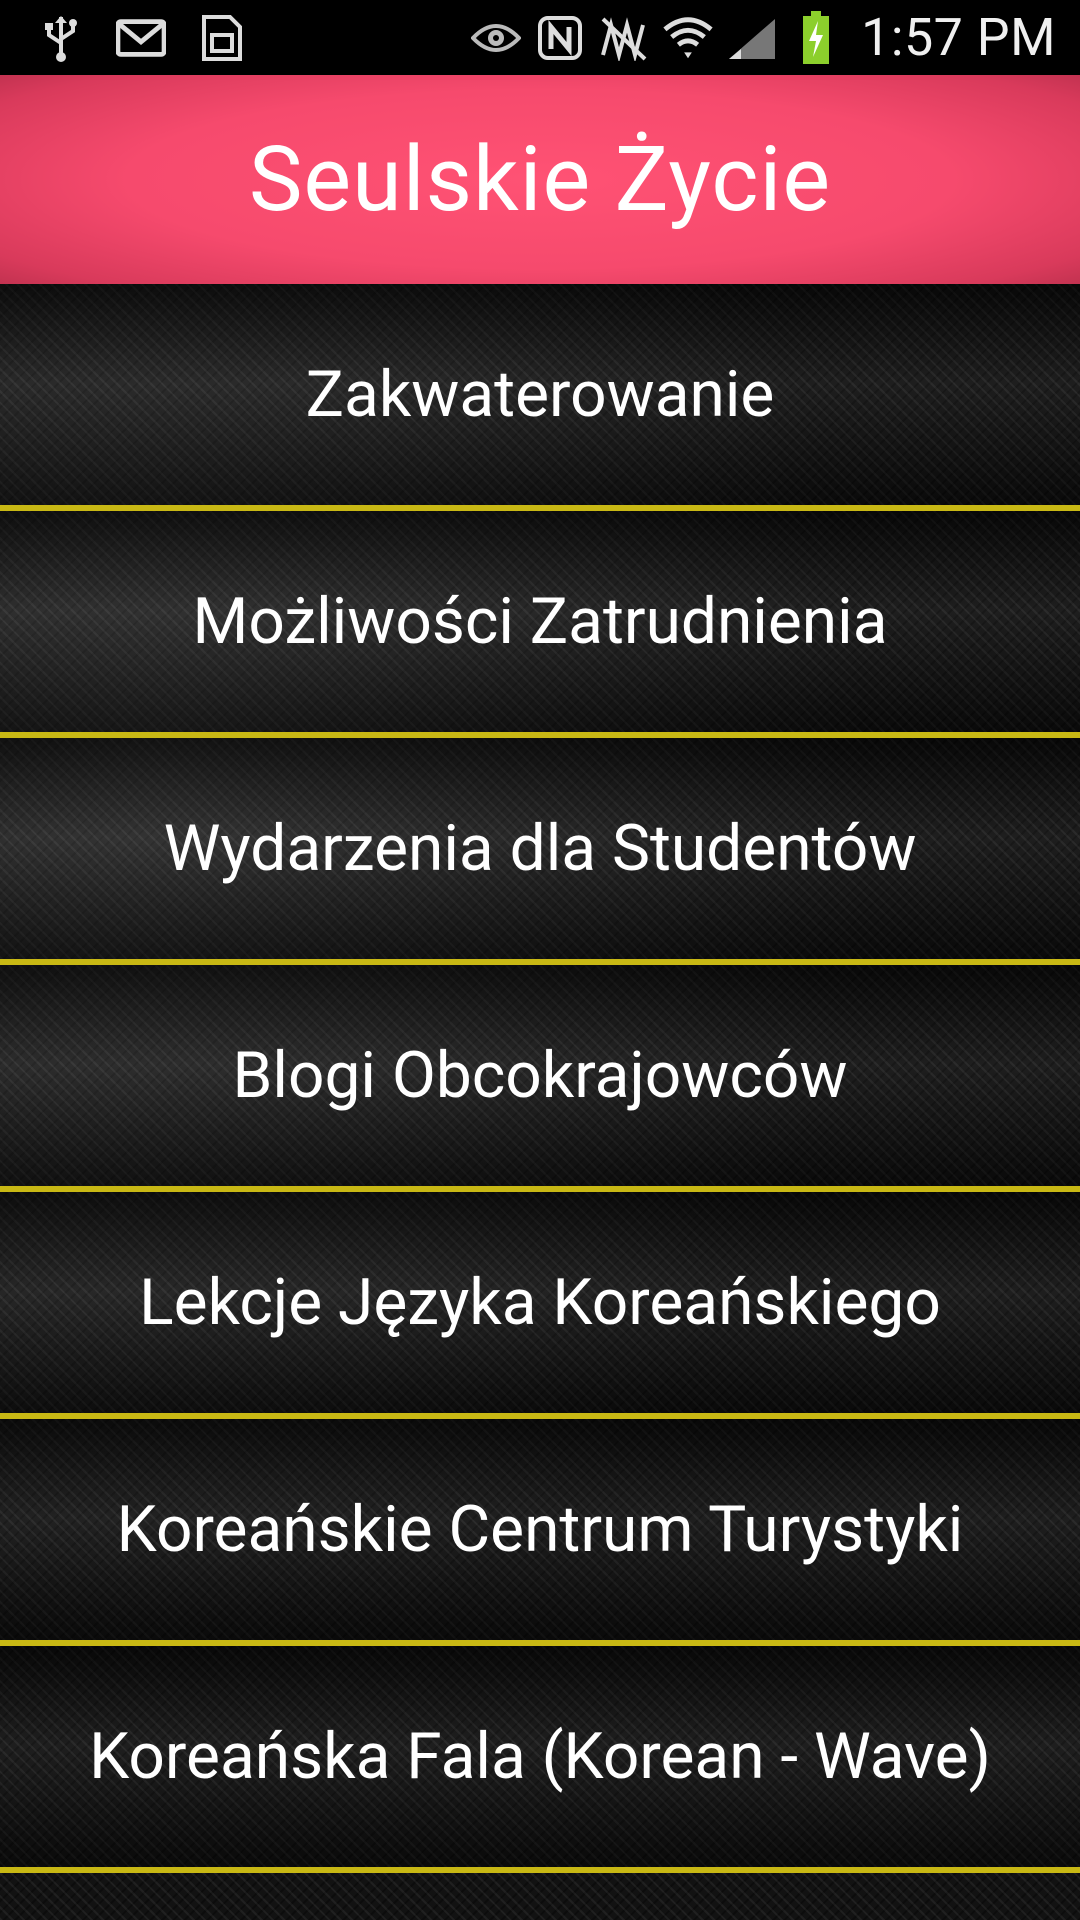  What do you see at coordinates (752, 38) in the screenshot?
I see `signal-icon` at bounding box center [752, 38].